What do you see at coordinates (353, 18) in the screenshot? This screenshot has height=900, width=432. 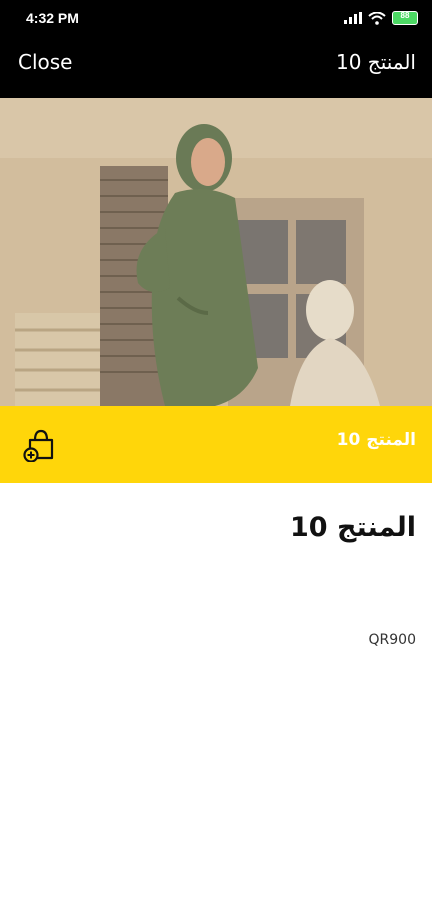 I see `signal-icon` at bounding box center [353, 18].